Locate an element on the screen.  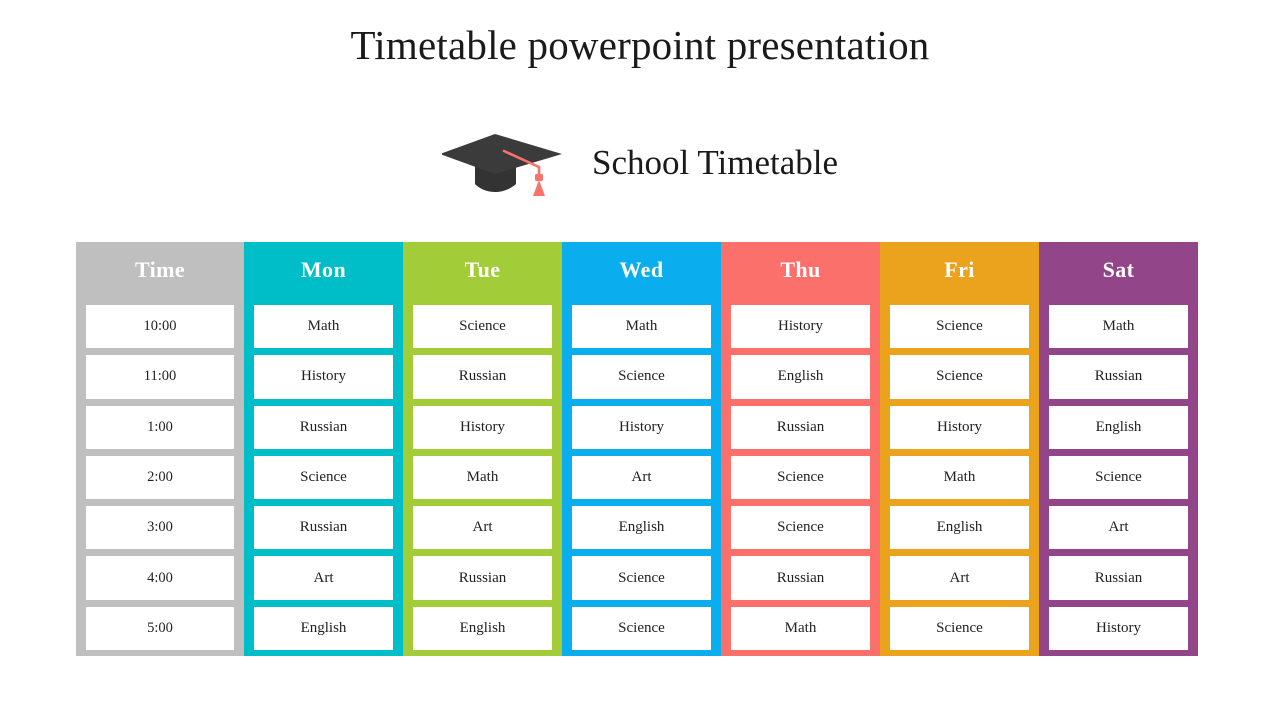
column-header-time: Time is located at coordinates (160, 269).